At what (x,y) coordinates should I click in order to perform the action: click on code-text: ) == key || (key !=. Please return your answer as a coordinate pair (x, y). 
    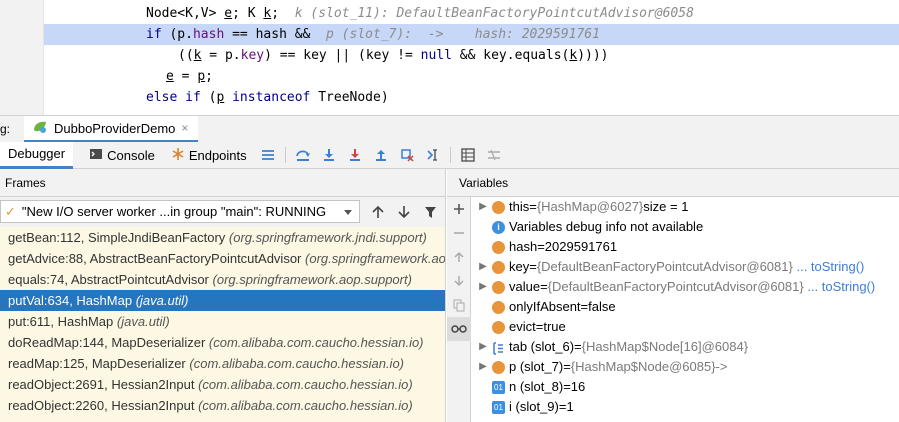
    Looking at the image, I should click on (342, 55).